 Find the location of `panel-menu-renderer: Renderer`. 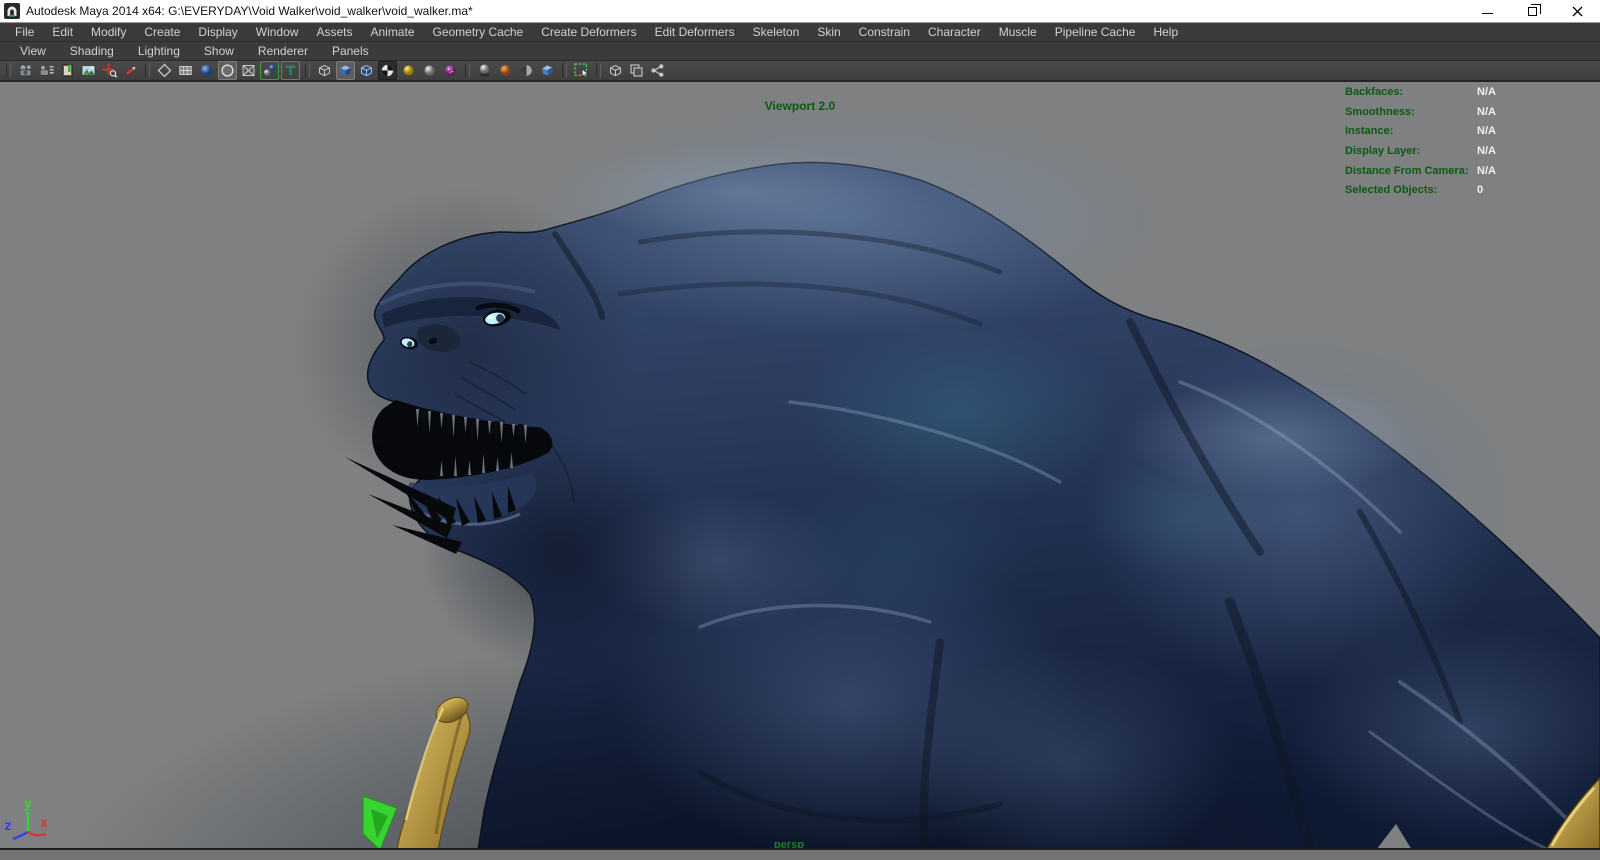

panel-menu-renderer: Renderer is located at coordinates (283, 51).